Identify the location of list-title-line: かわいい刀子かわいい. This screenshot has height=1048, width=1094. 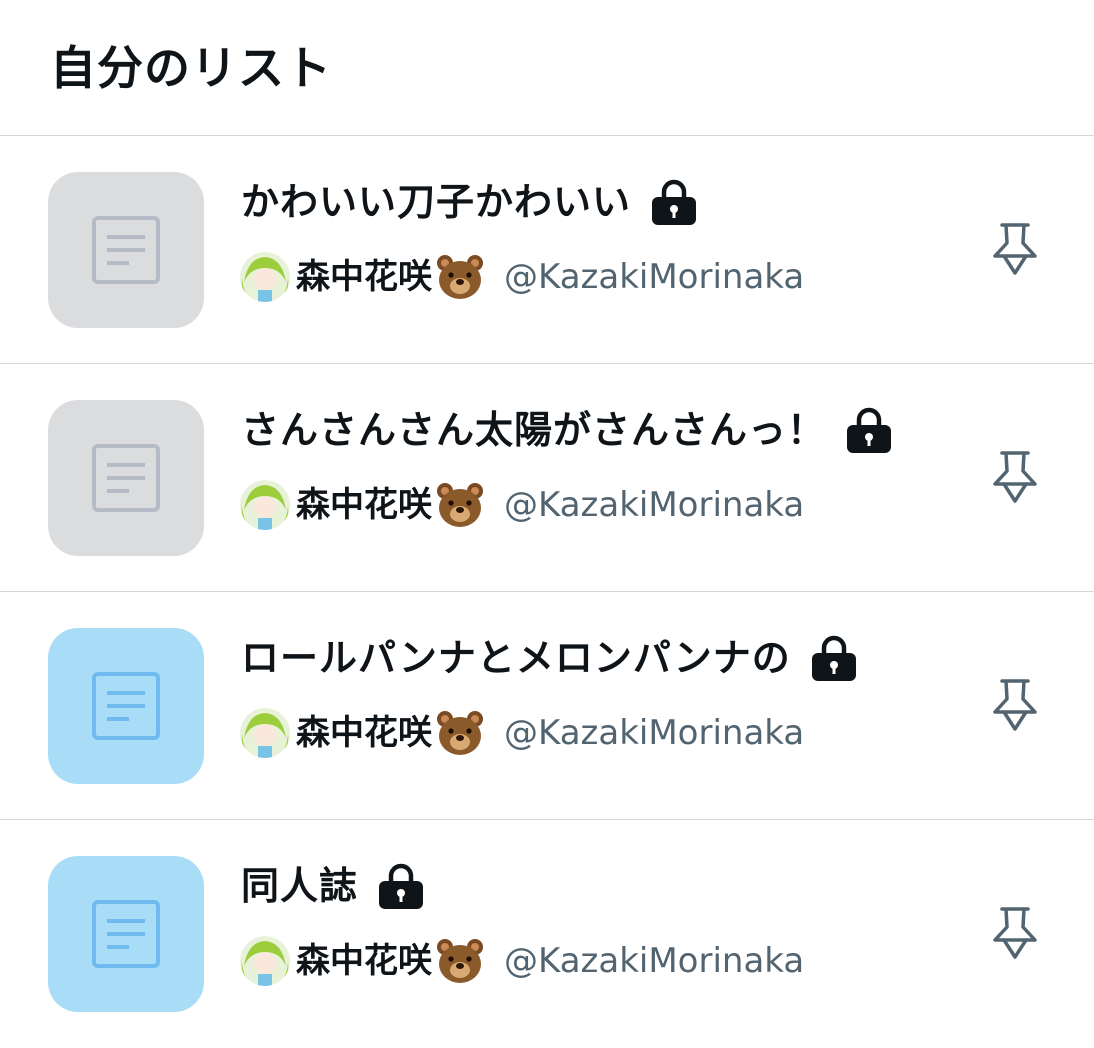
(469, 202).